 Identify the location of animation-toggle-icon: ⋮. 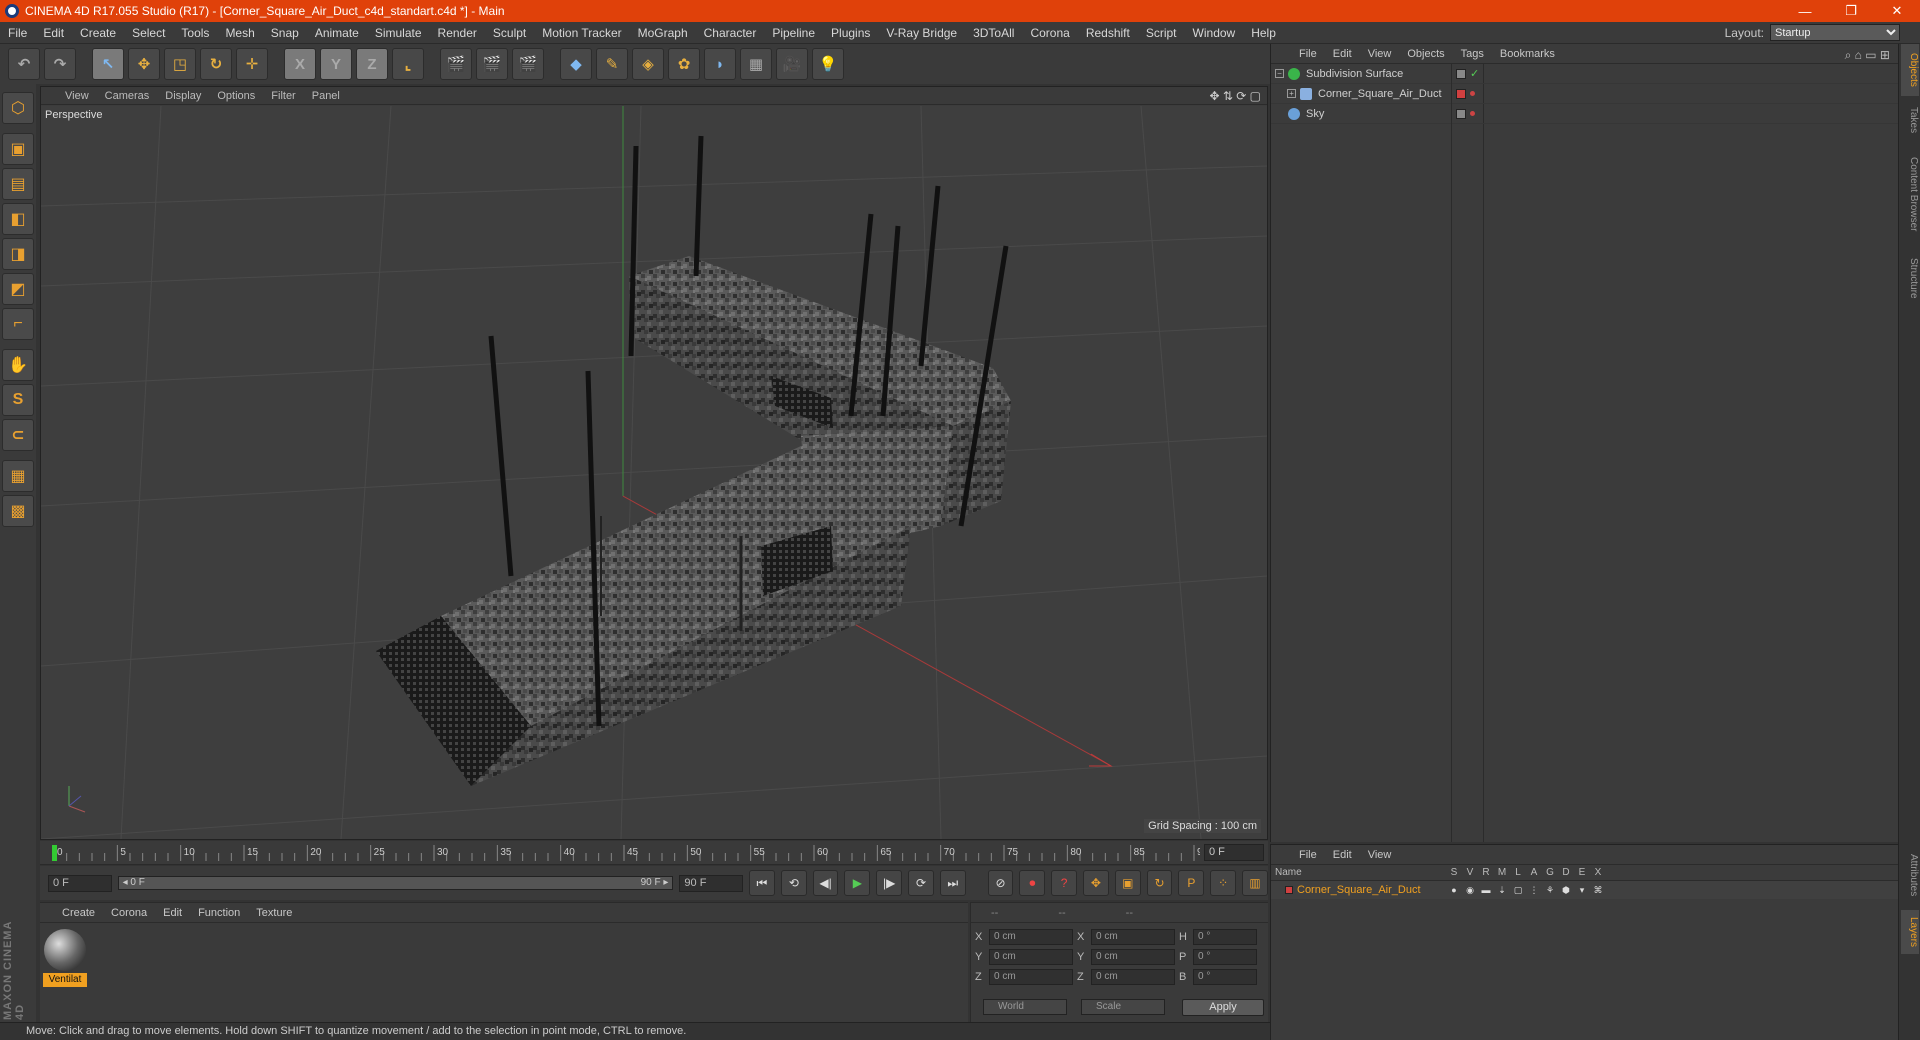
(1534, 890).